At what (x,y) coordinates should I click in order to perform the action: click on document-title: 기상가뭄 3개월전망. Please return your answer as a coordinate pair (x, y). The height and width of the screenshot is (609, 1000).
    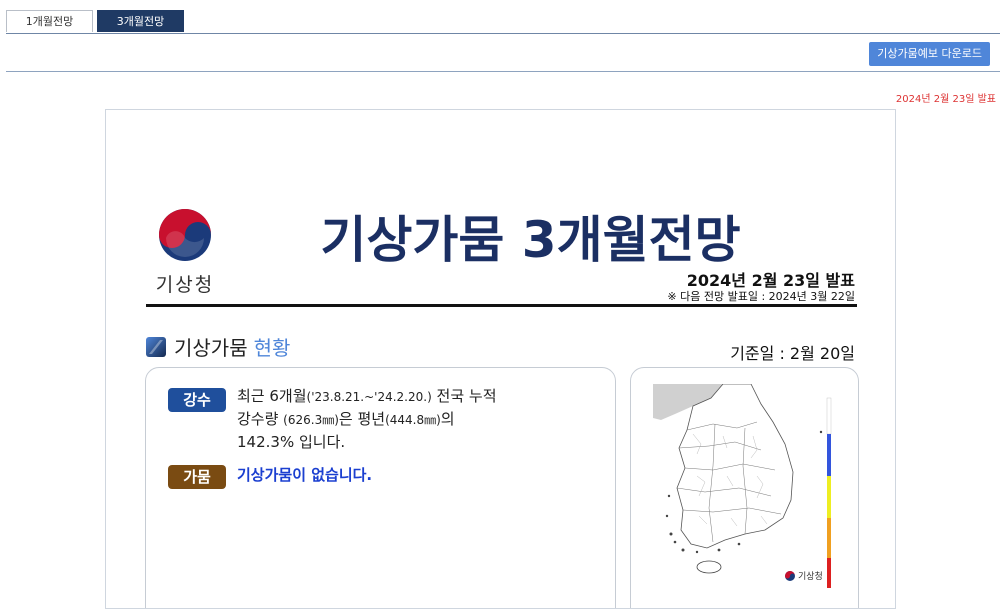
    Looking at the image, I should click on (530, 240).